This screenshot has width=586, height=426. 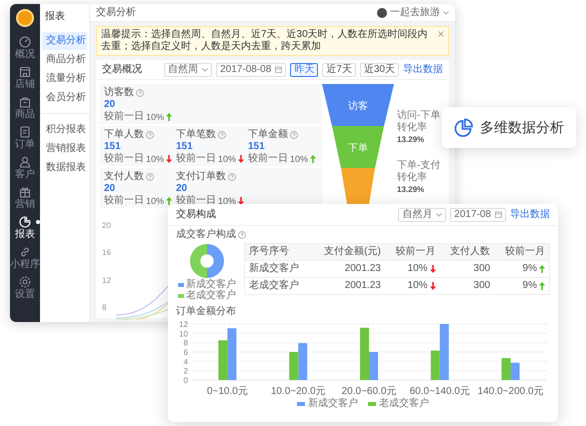 What do you see at coordinates (64, 130) in the screenshot?
I see `menu-item: 积分报表` at bounding box center [64, 130].